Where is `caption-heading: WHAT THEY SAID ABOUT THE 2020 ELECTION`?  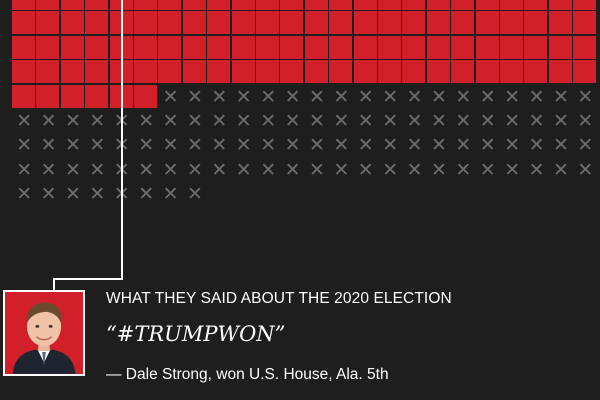
caption-heading: WHAT THEY SAID ABOUT THE 2020 ELECTION is located at coordinates (279, 298).